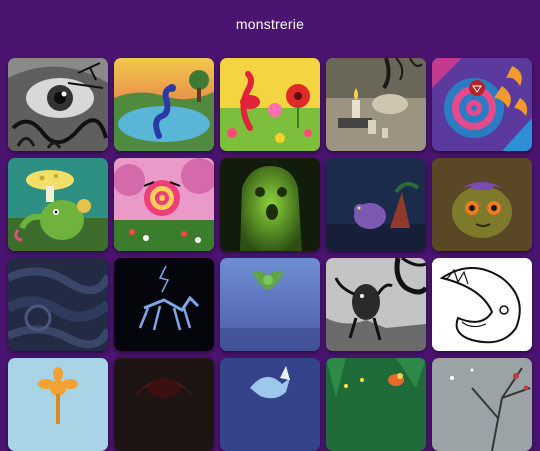 This screenshot has width=540, height=451. I want to click on artwork-tile-green-ghost, so click(270, 204).